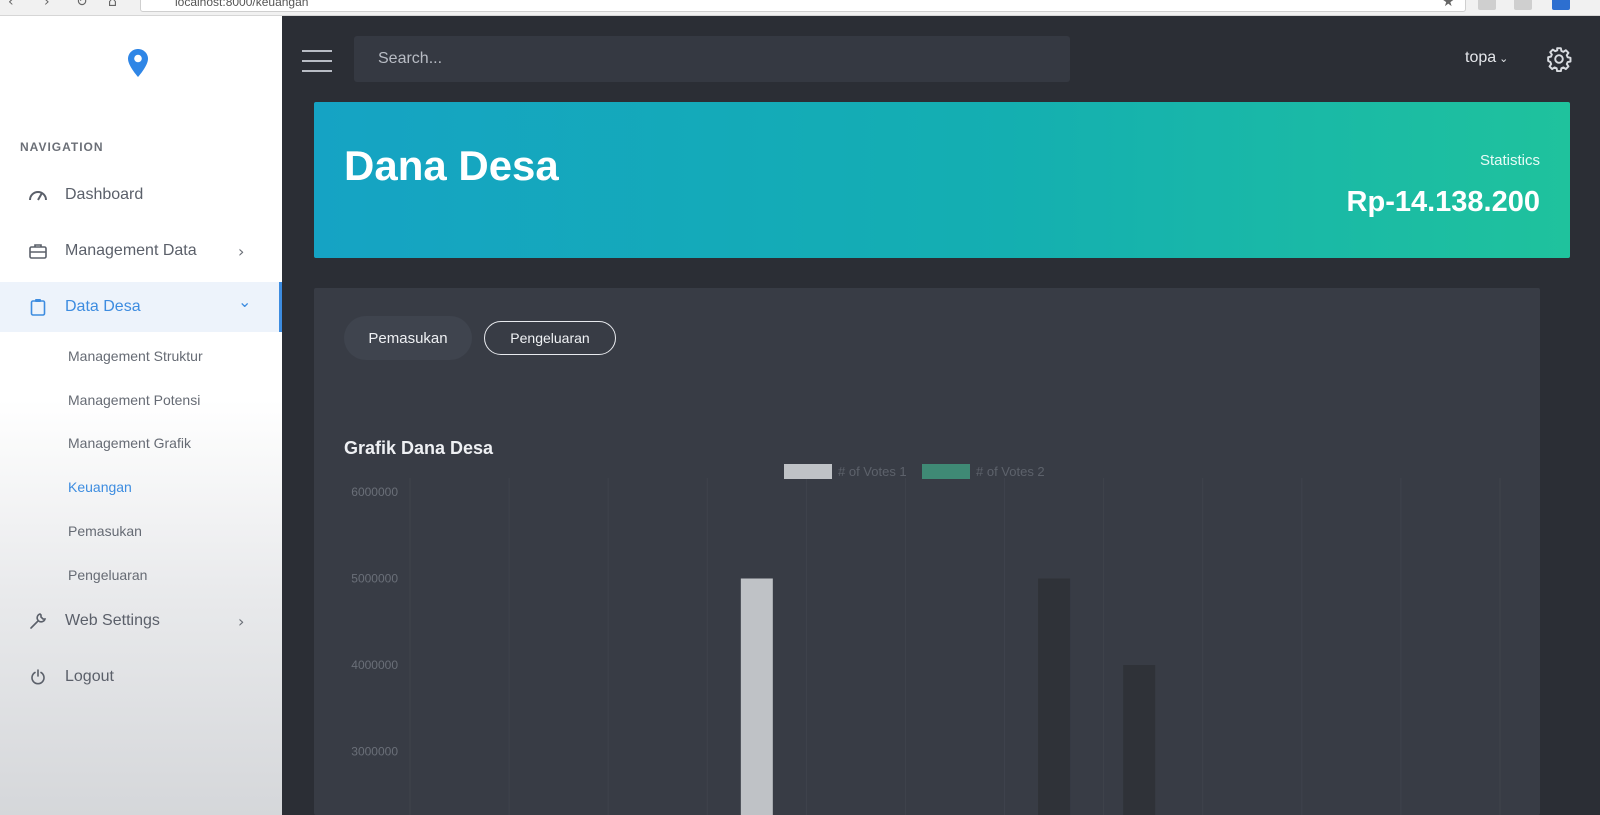  Describe the element at coordinates (1443, 202) in the screenshot. I see `statistics-value: Rp-14.138.200` at that location.